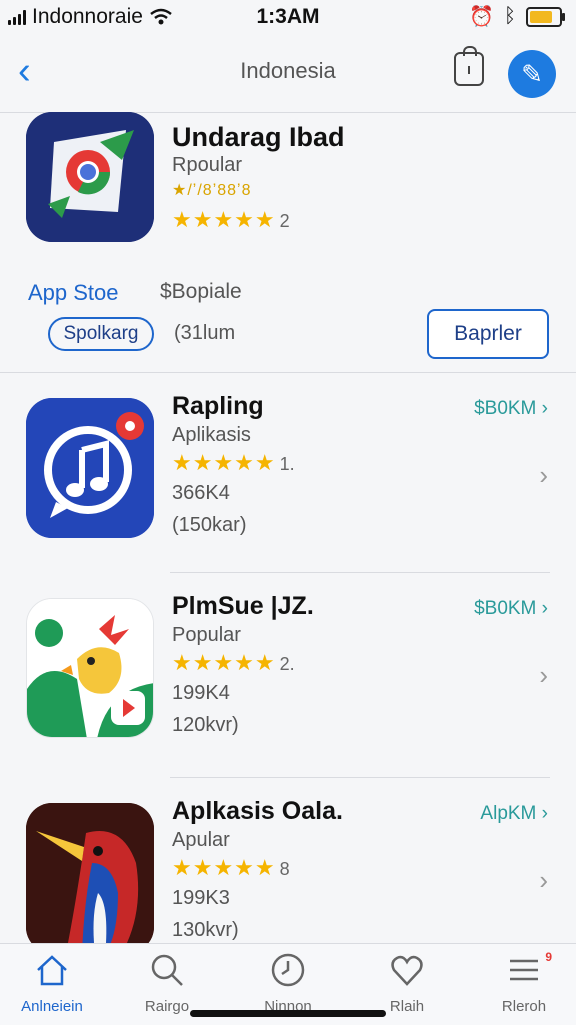  Describe the element at coordinates (257, 811) in the screenshot. I see `app-name: Aplkasis Oala.` at that location.